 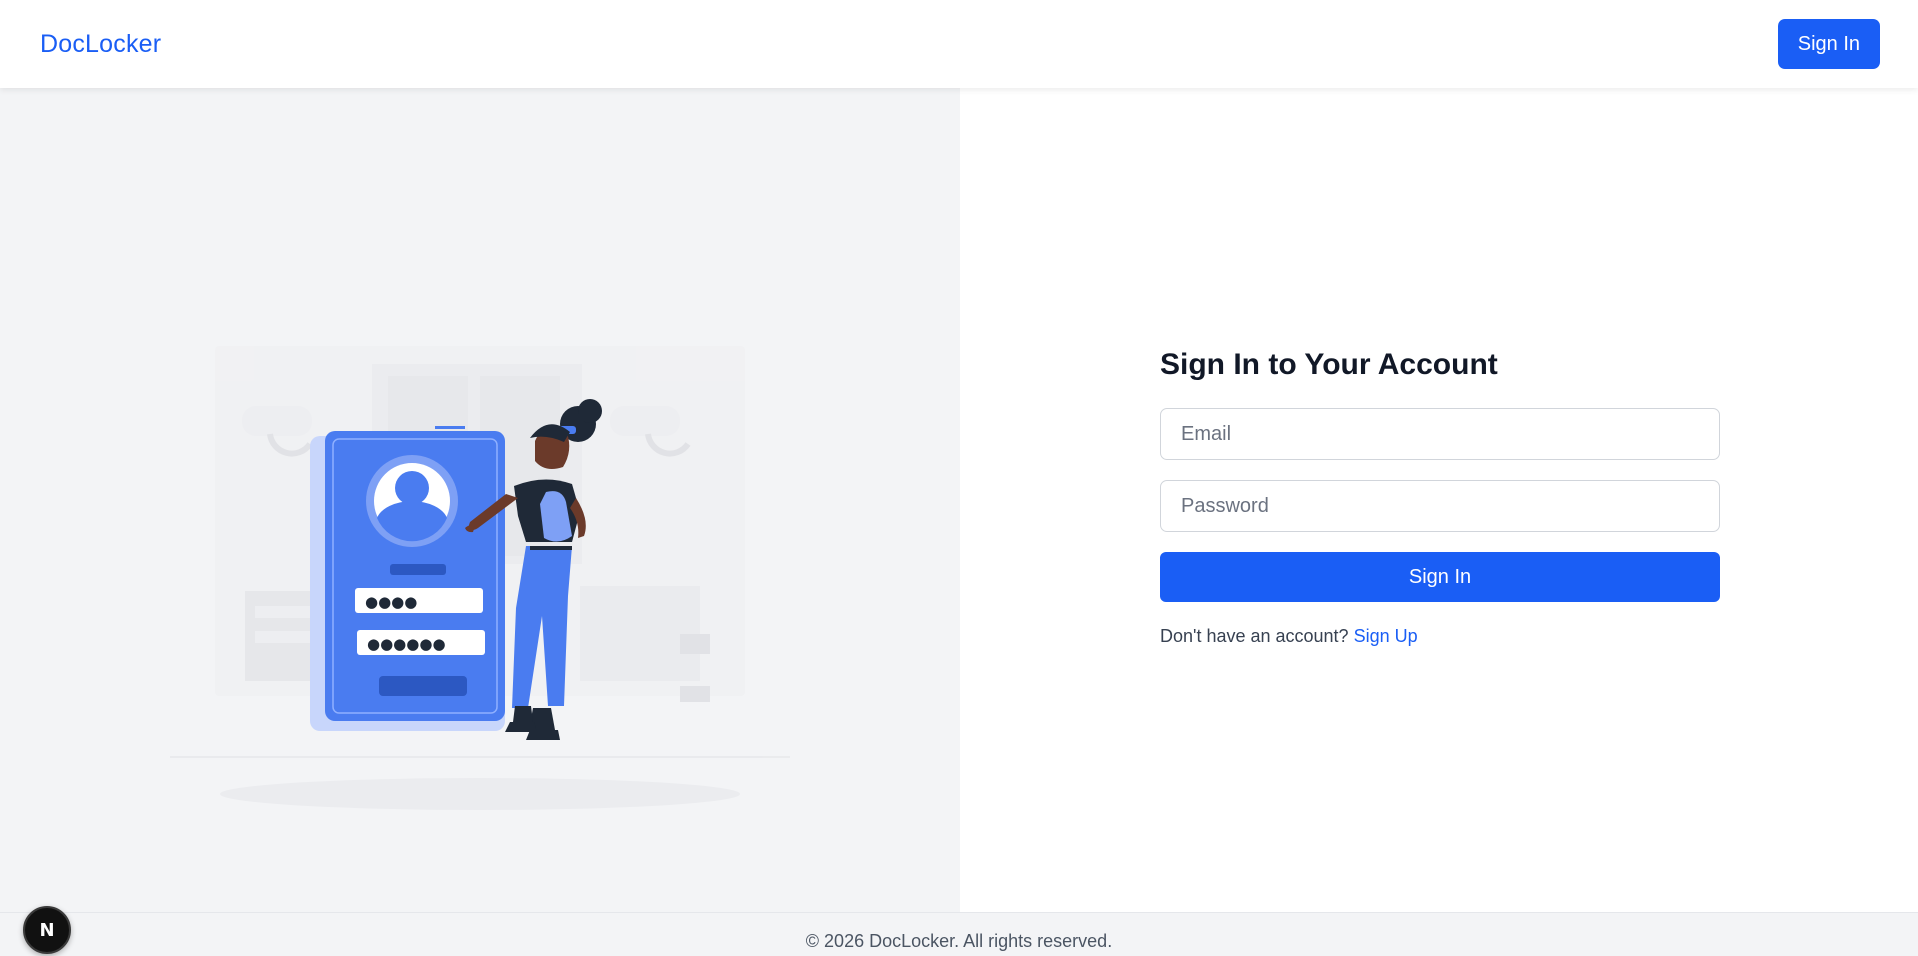 I want to click on signup-link: Sign Up, so click(x=1386, y=636).